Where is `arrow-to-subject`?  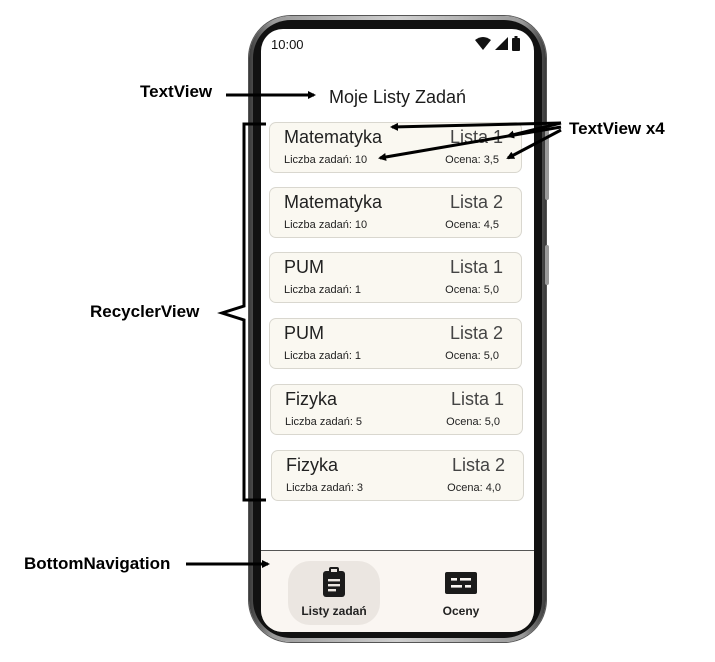
arrow-to-subject is located at coordinates (476, 126).